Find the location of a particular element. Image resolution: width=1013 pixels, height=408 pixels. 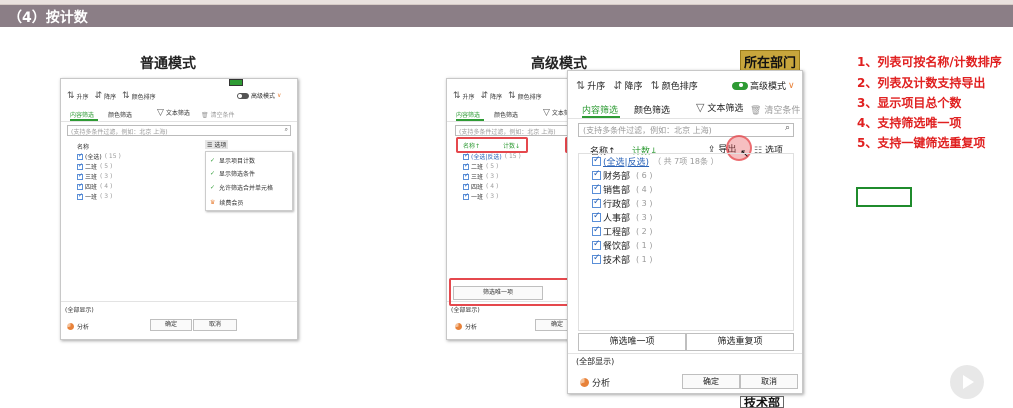

normal-options-button: ☰ 选项 is located at coordinates (217, 144).